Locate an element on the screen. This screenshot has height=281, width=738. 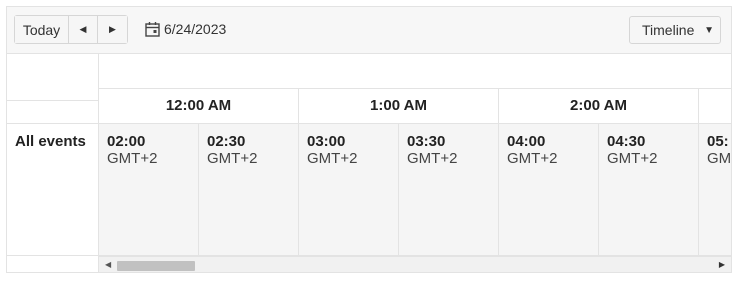
slot-time: 03:00 is located at coordinates (326, 141).